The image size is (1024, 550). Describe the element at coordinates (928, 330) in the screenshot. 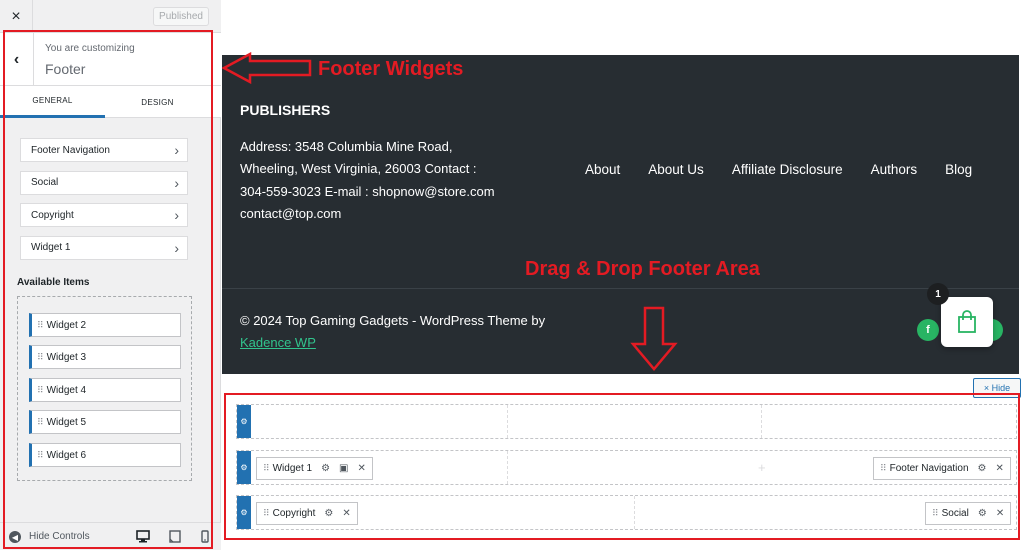

I see `facebook-icon: f` at that location.